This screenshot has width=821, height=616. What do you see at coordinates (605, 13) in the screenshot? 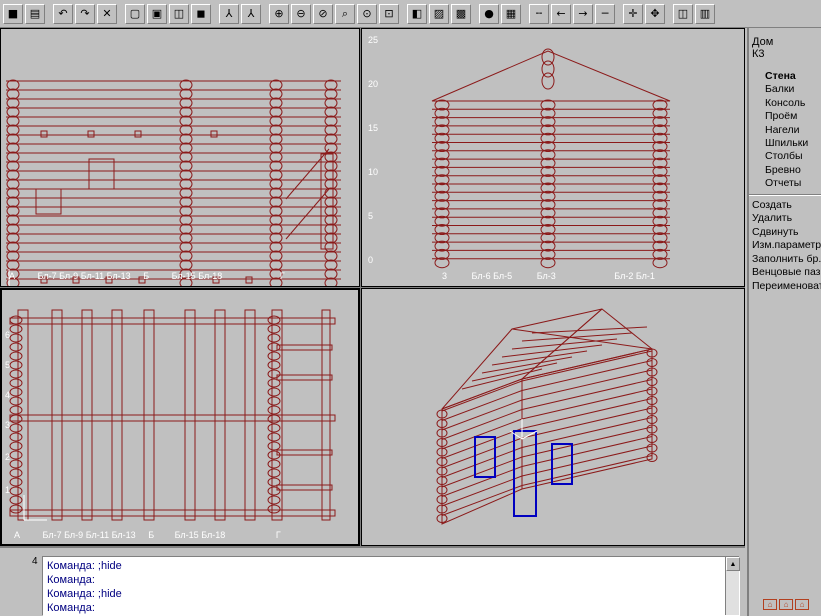
I see `line-plain-button: ─` at bounding box center [605, 13].